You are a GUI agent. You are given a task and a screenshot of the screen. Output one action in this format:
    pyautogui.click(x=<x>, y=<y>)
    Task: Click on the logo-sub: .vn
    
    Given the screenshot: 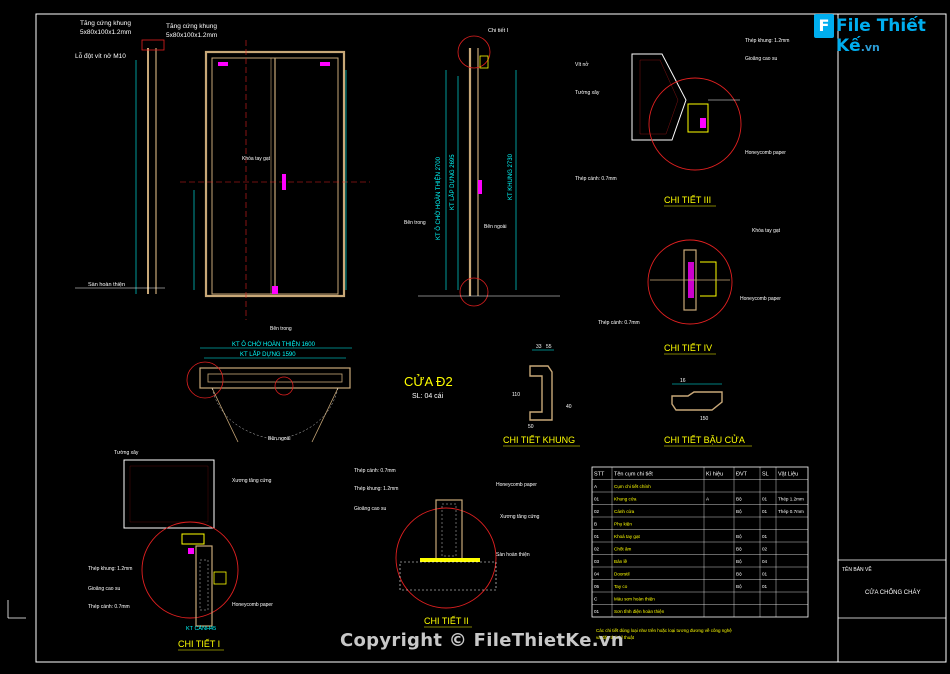 What is the action you would take?
    pyautogui.click(x=870, y=47)
    